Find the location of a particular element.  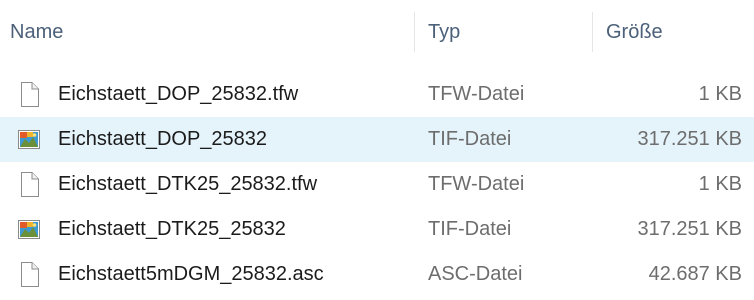

column-header-type: Typ is located at coordinates (503, 32).